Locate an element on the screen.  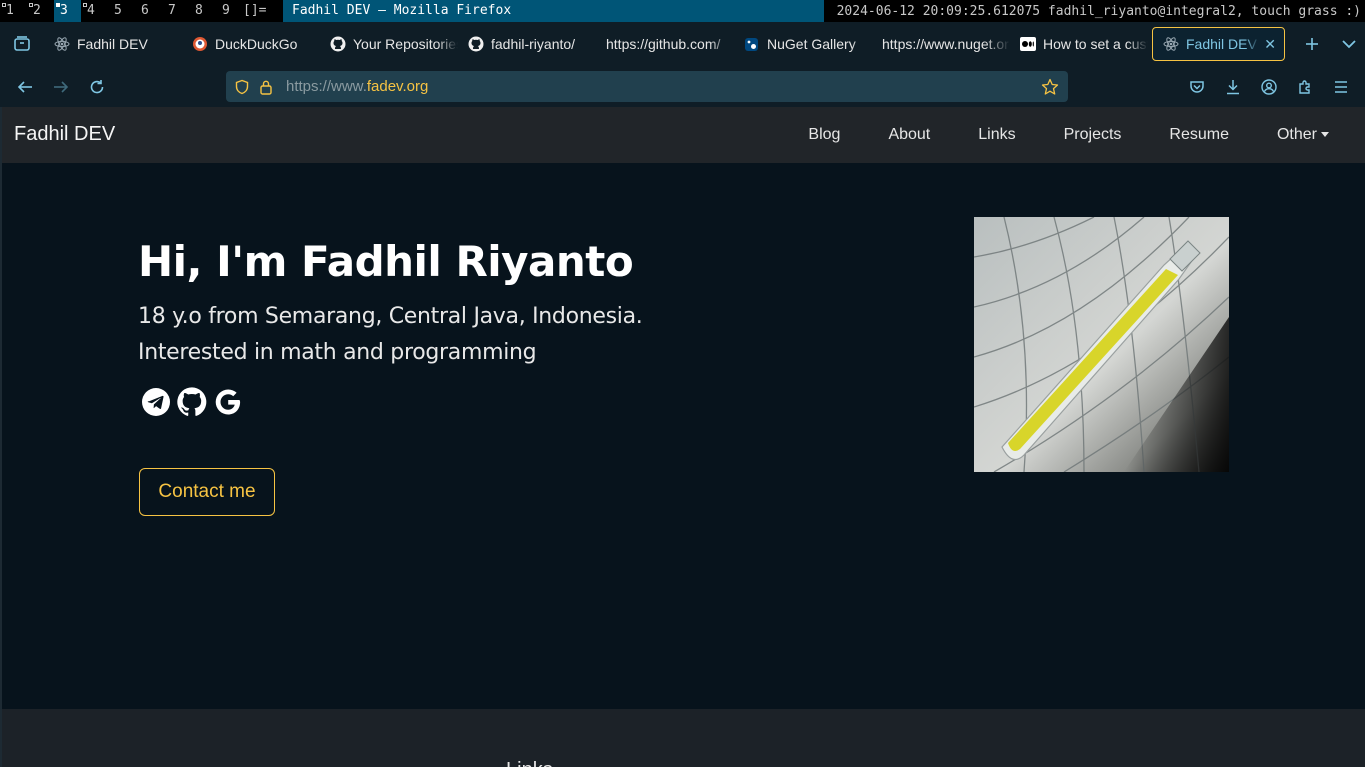
social-links is located at coordinates (194, 402).